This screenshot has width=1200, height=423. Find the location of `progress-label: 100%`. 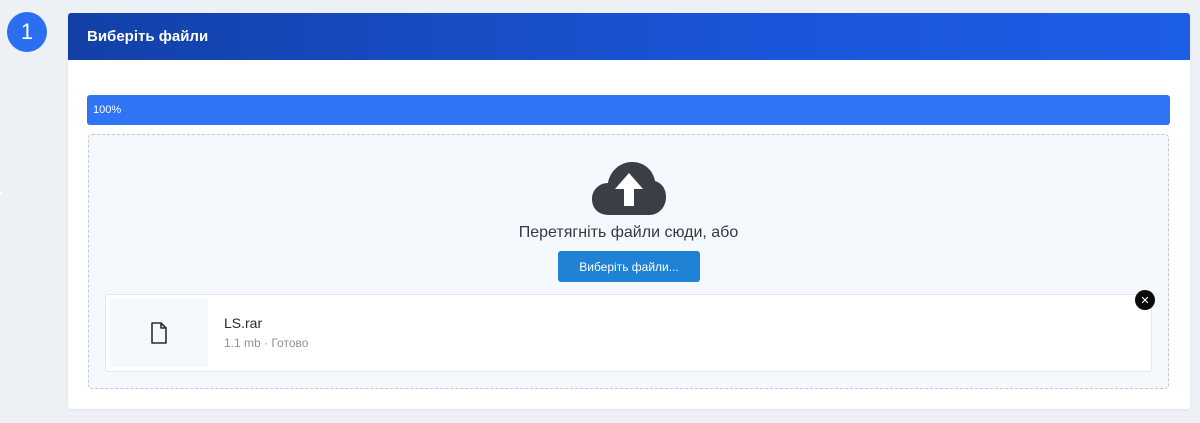

progress-label: 100% is located at coordinates (107, 110).